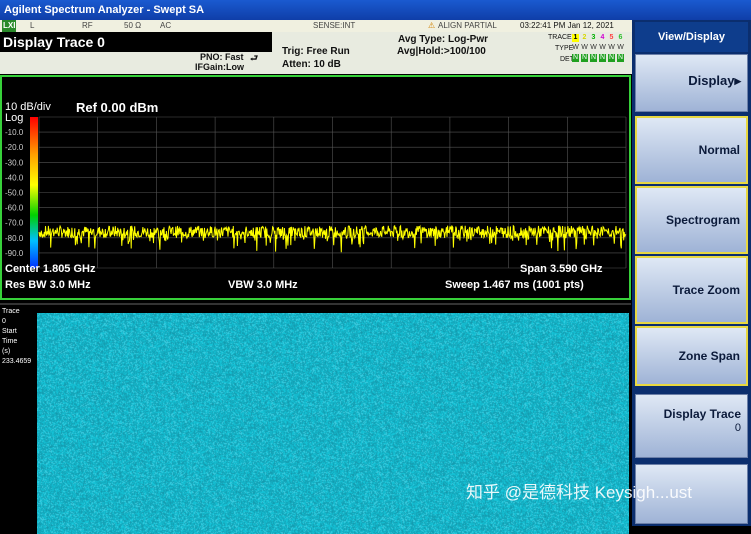 The height and width of the screenshot is (534, 751). I want to click on lxi-badge: LXI, so click(9, 26).